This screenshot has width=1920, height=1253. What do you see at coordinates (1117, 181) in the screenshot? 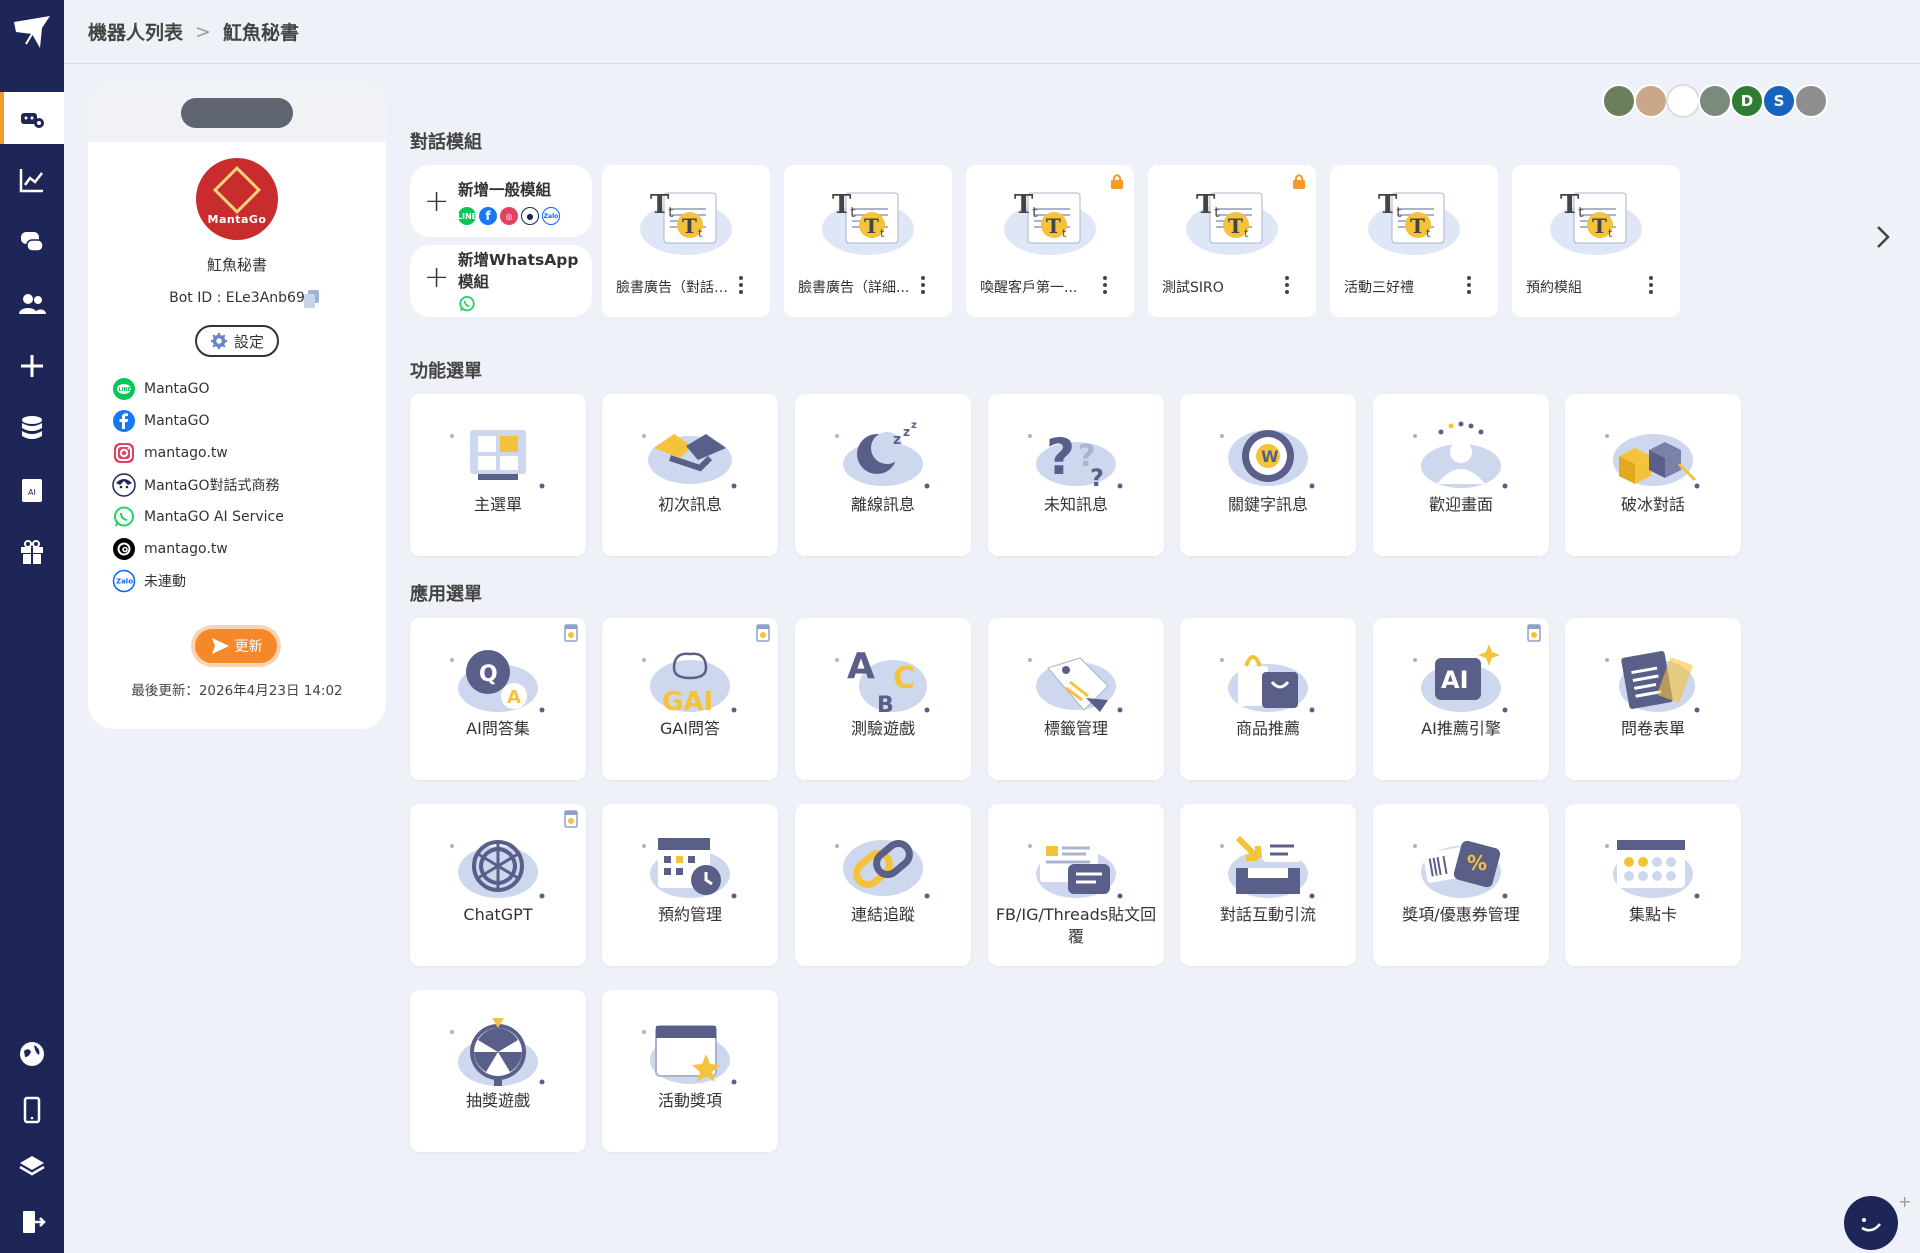
I see `lock-icon` at bounding box center [1117, 181].